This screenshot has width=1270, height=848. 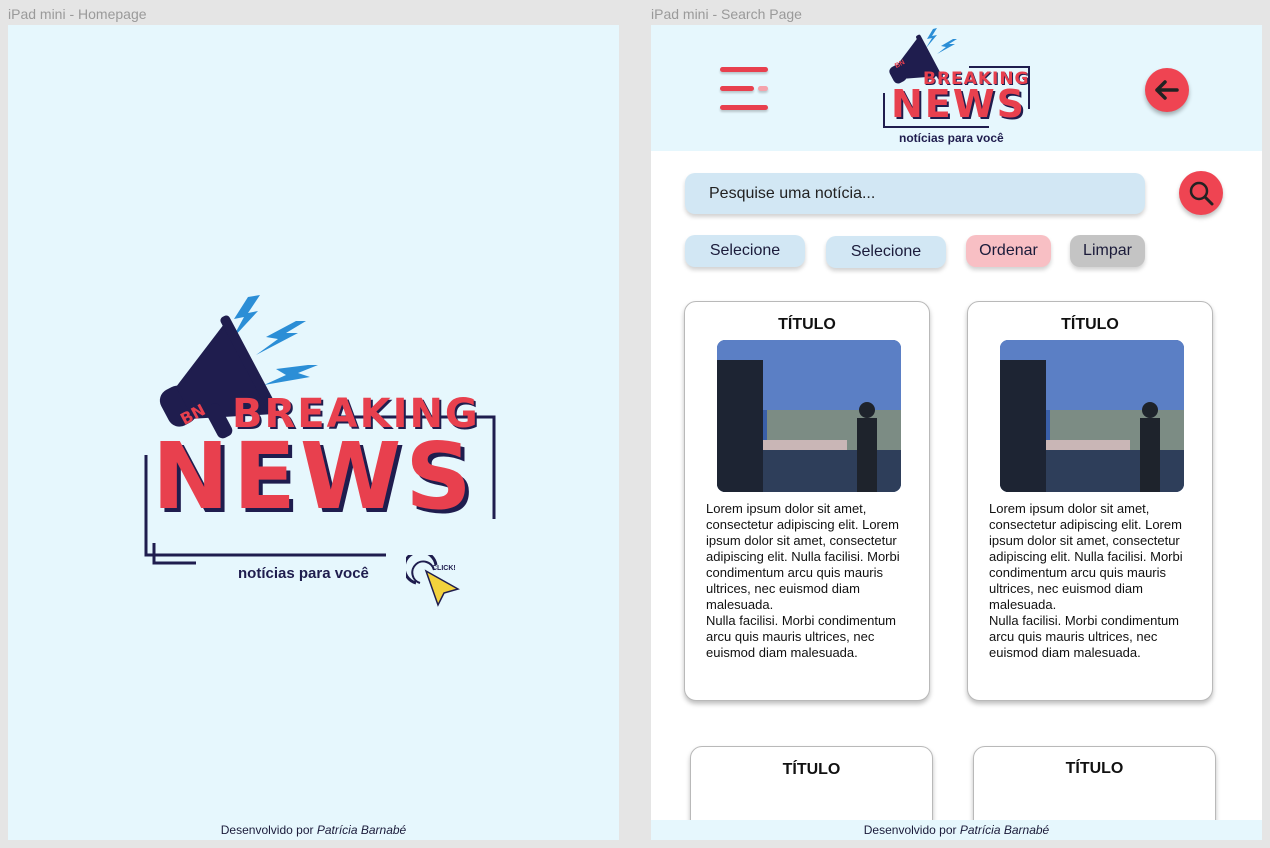 I want to click on search-page-footer: Desenvolvido por Patrícia Barnabé, so click(x=956, y=830).